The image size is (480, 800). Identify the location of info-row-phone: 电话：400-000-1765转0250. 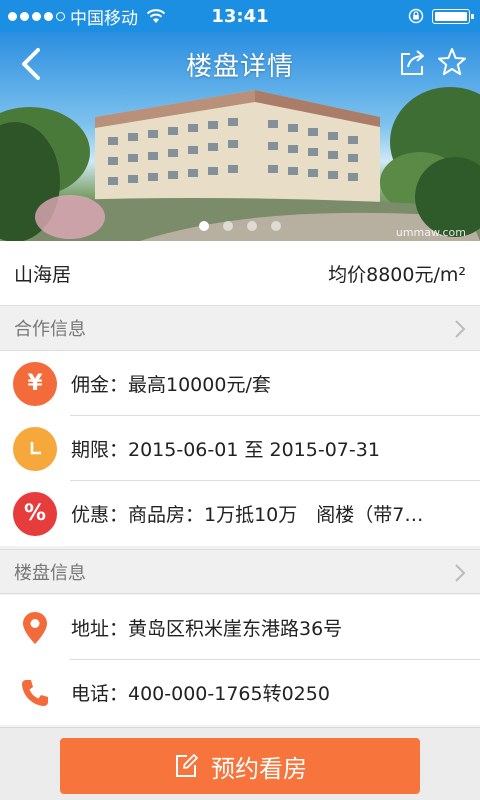
(240, 692).